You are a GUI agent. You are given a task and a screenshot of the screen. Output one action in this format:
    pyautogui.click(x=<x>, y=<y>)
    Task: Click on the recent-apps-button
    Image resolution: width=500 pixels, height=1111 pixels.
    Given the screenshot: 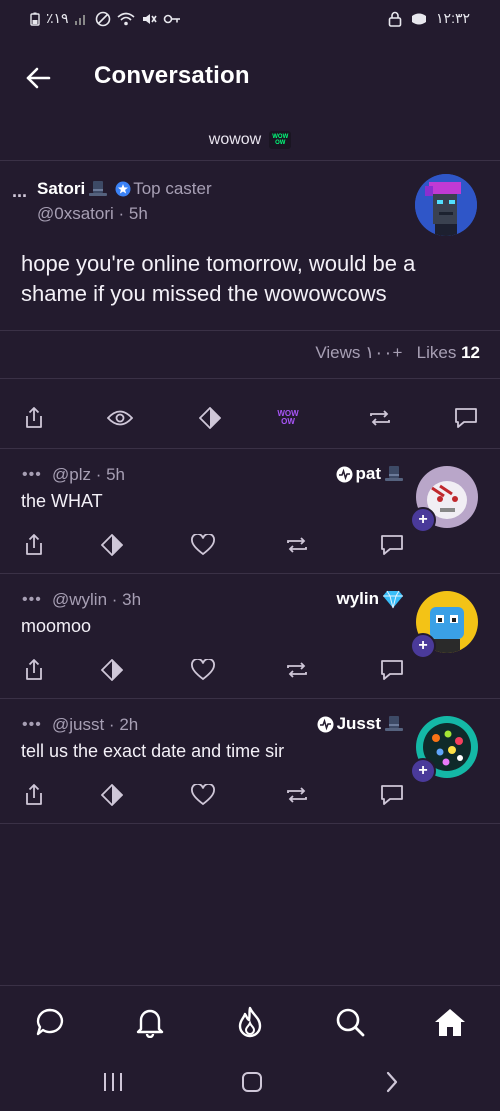 What is the action you would take?
    pyautogui.click(x=113, y=1082)
    